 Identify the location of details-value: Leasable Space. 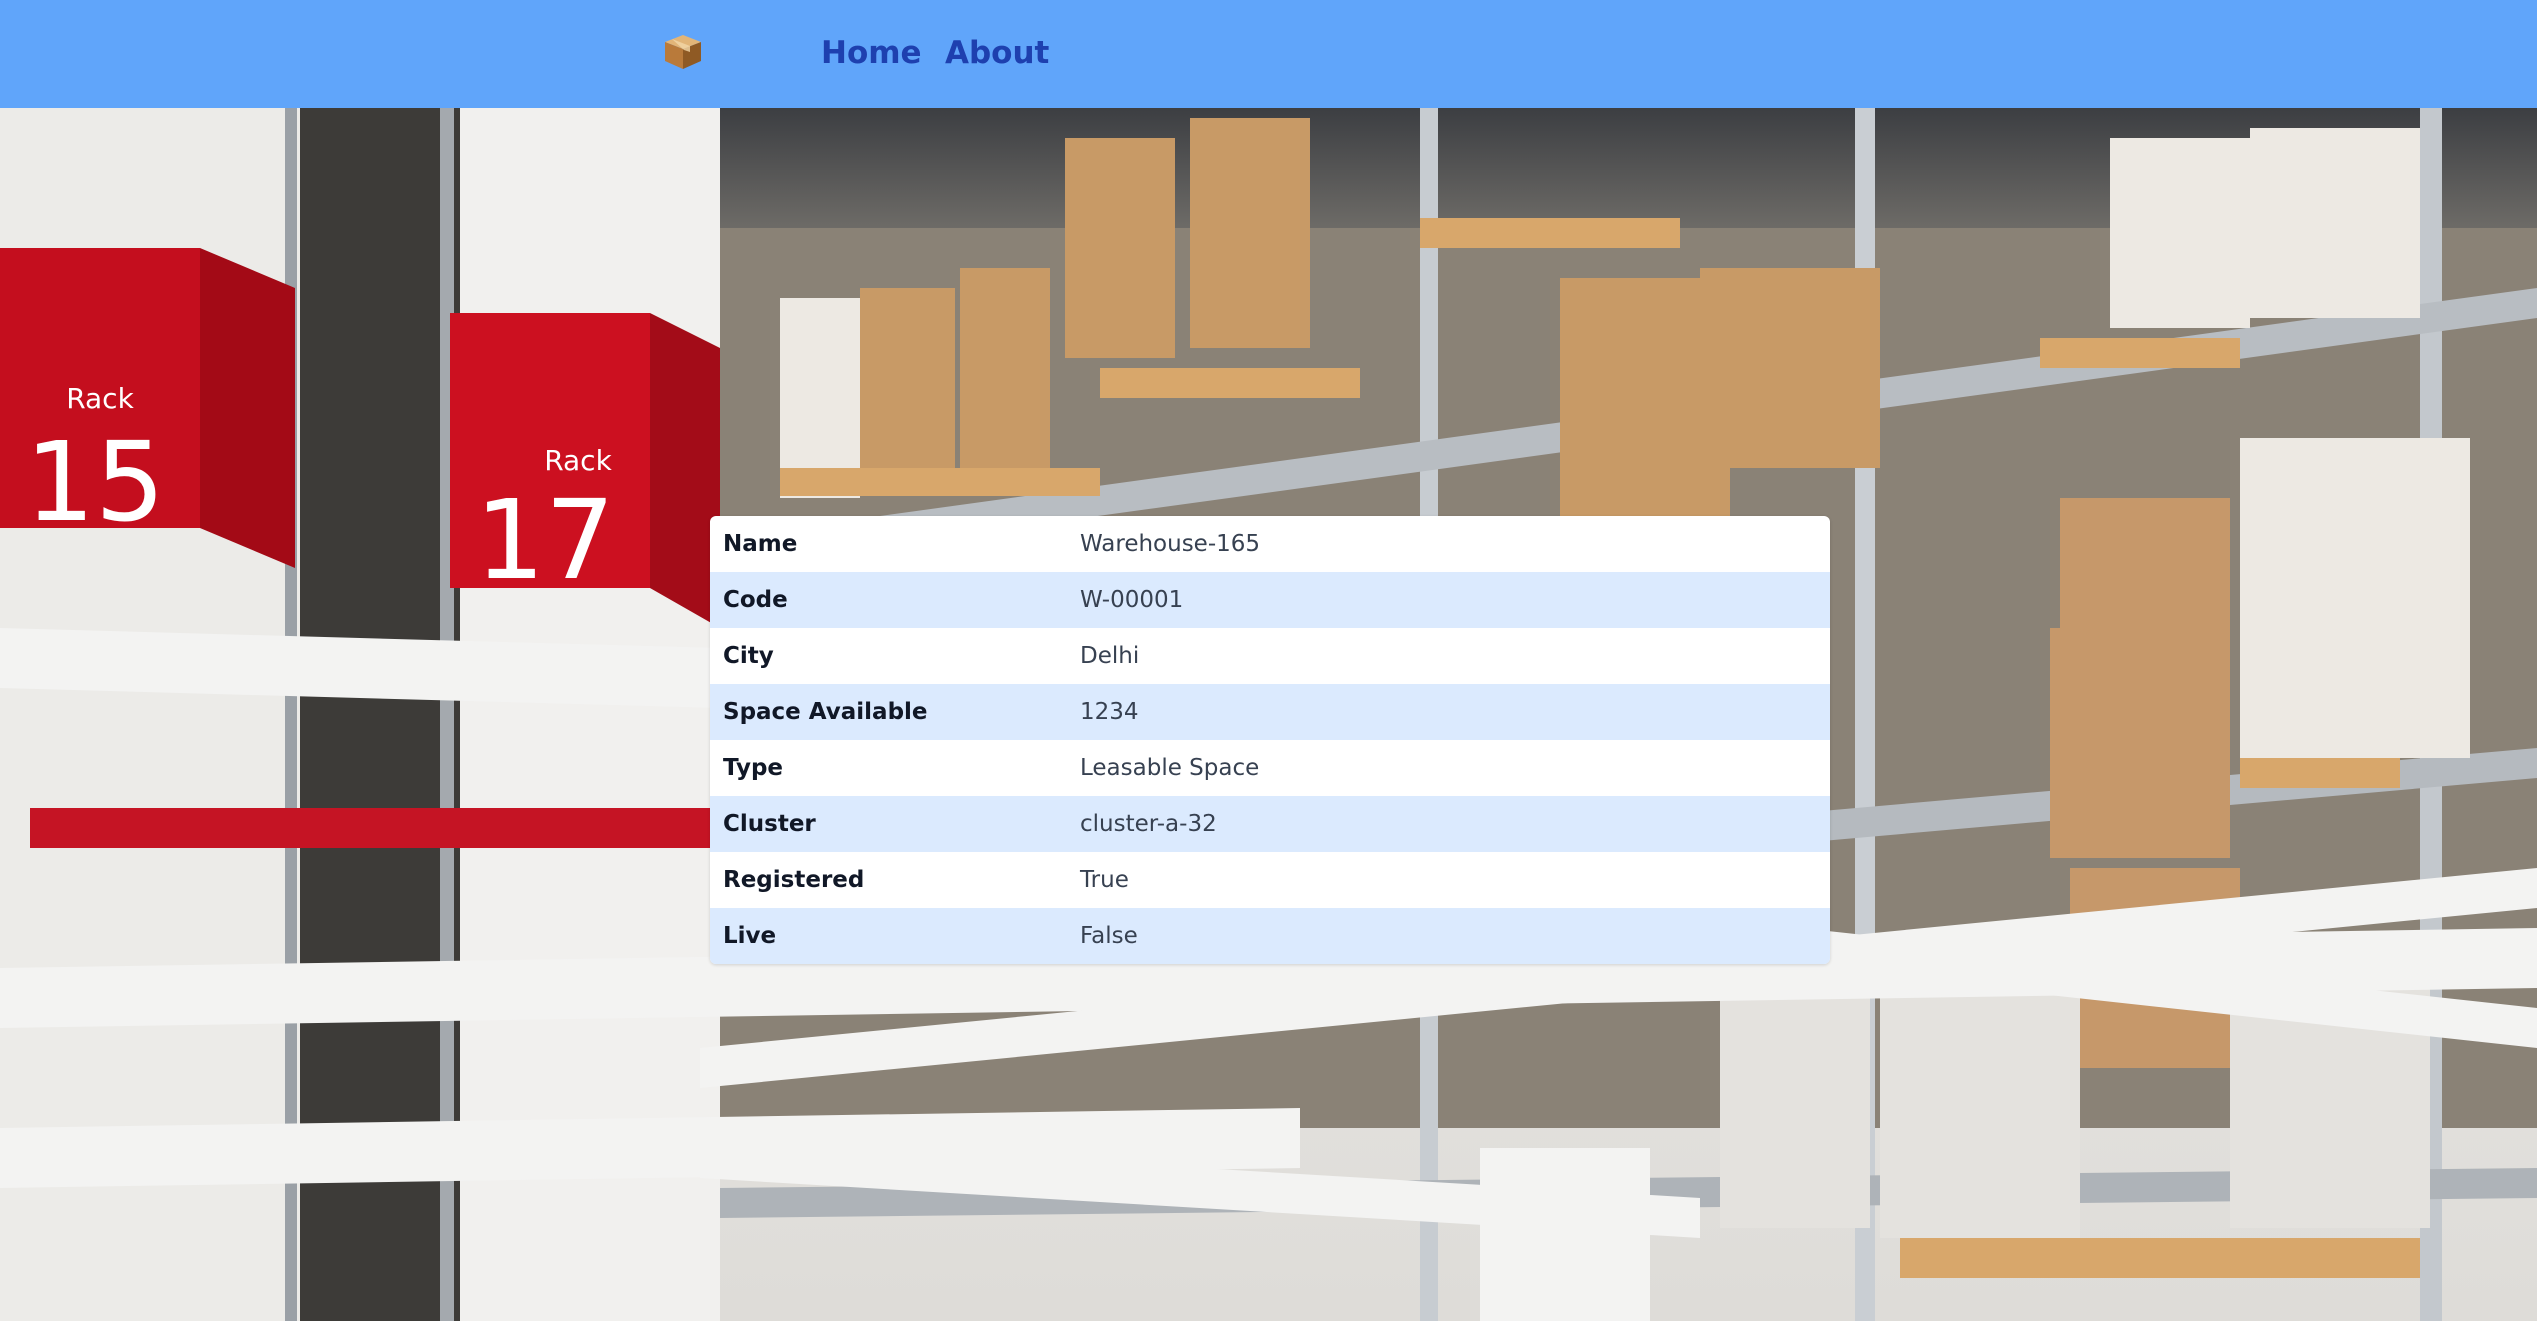
(1170, 768).